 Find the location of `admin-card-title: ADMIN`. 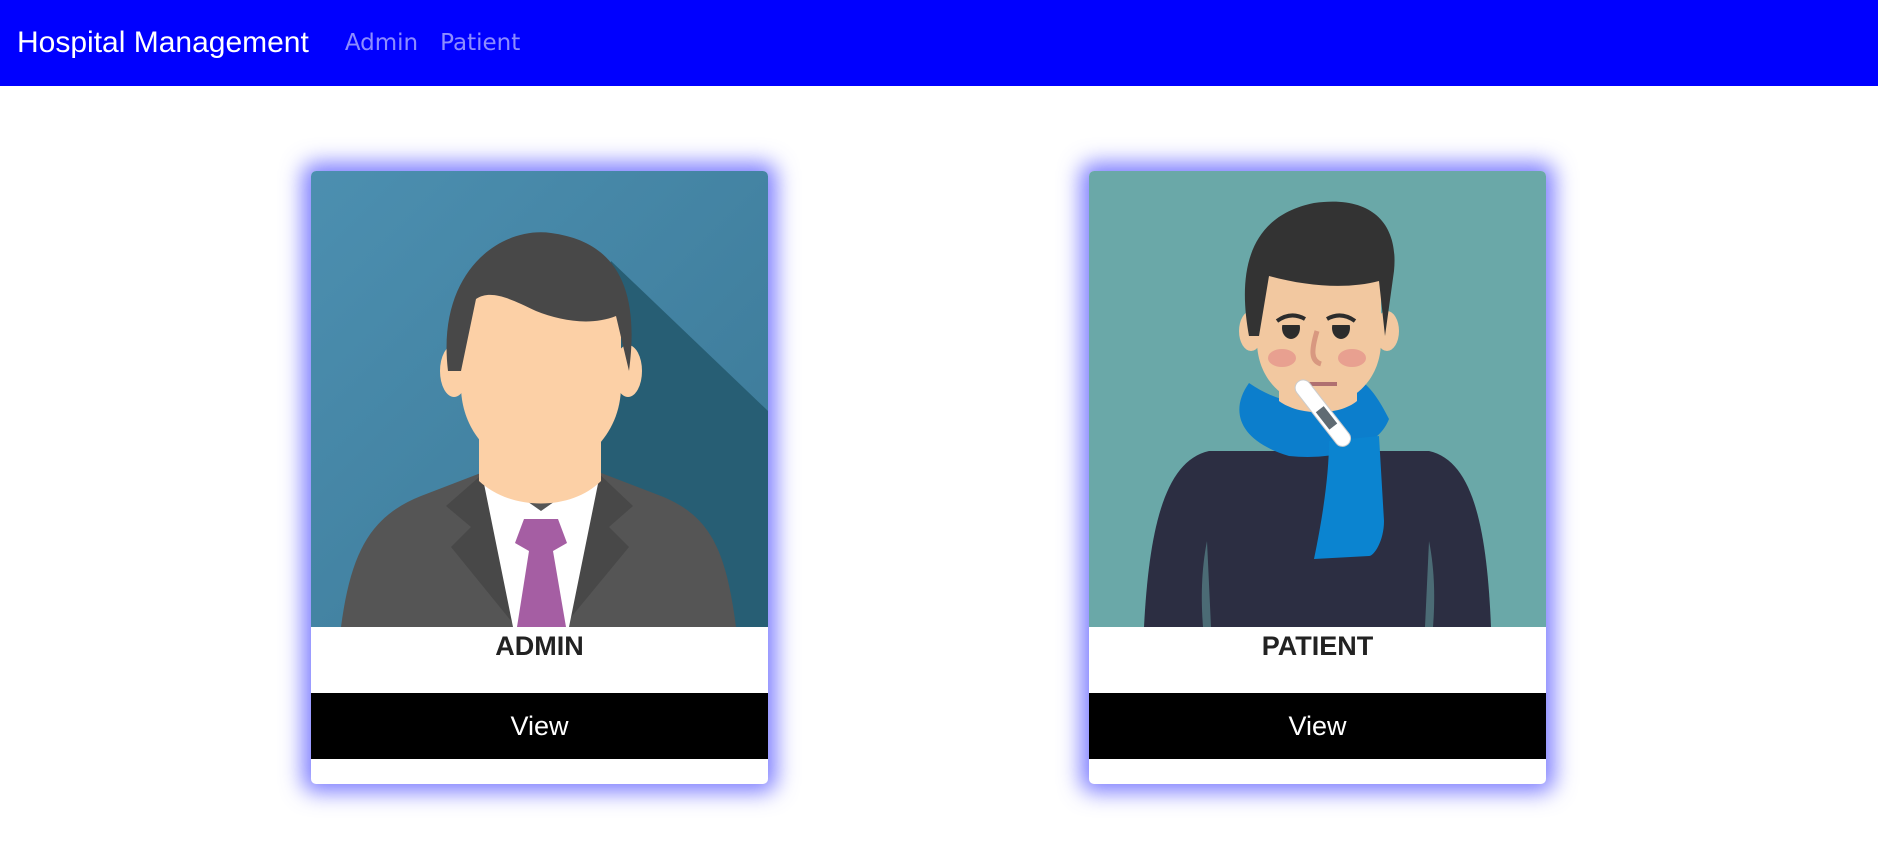

admin-card-title: ADMIN is located at coordinates (539, 646).